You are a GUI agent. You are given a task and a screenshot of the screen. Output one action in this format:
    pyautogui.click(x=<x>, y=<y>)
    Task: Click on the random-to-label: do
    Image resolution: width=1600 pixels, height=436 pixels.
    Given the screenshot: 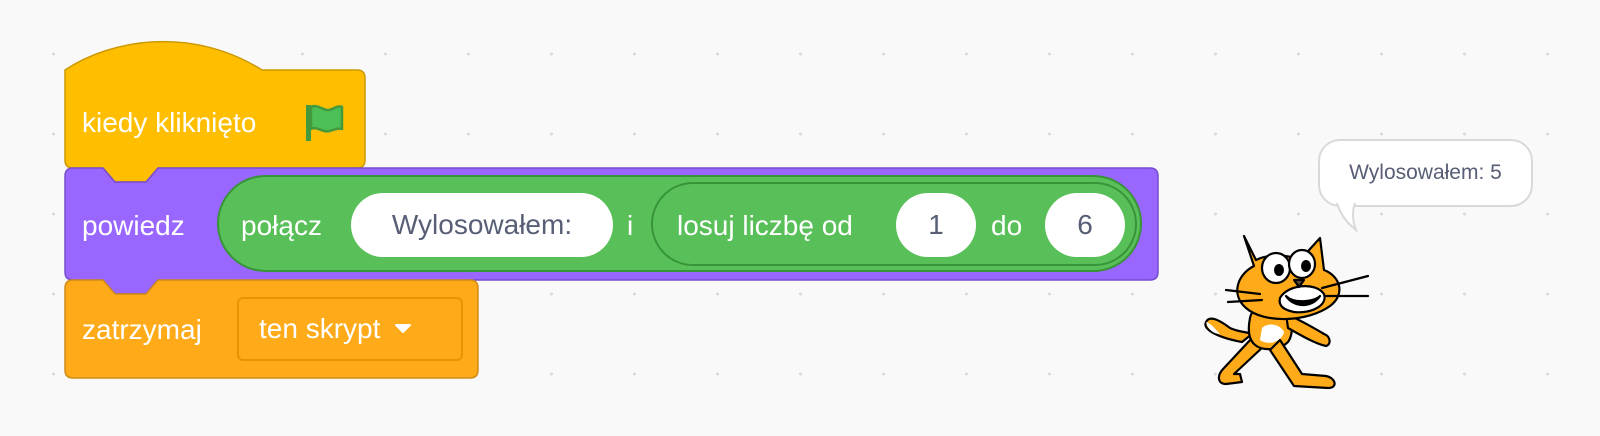 What is the action you would take?
    pyautogui.click(x=1007, y=225)
    